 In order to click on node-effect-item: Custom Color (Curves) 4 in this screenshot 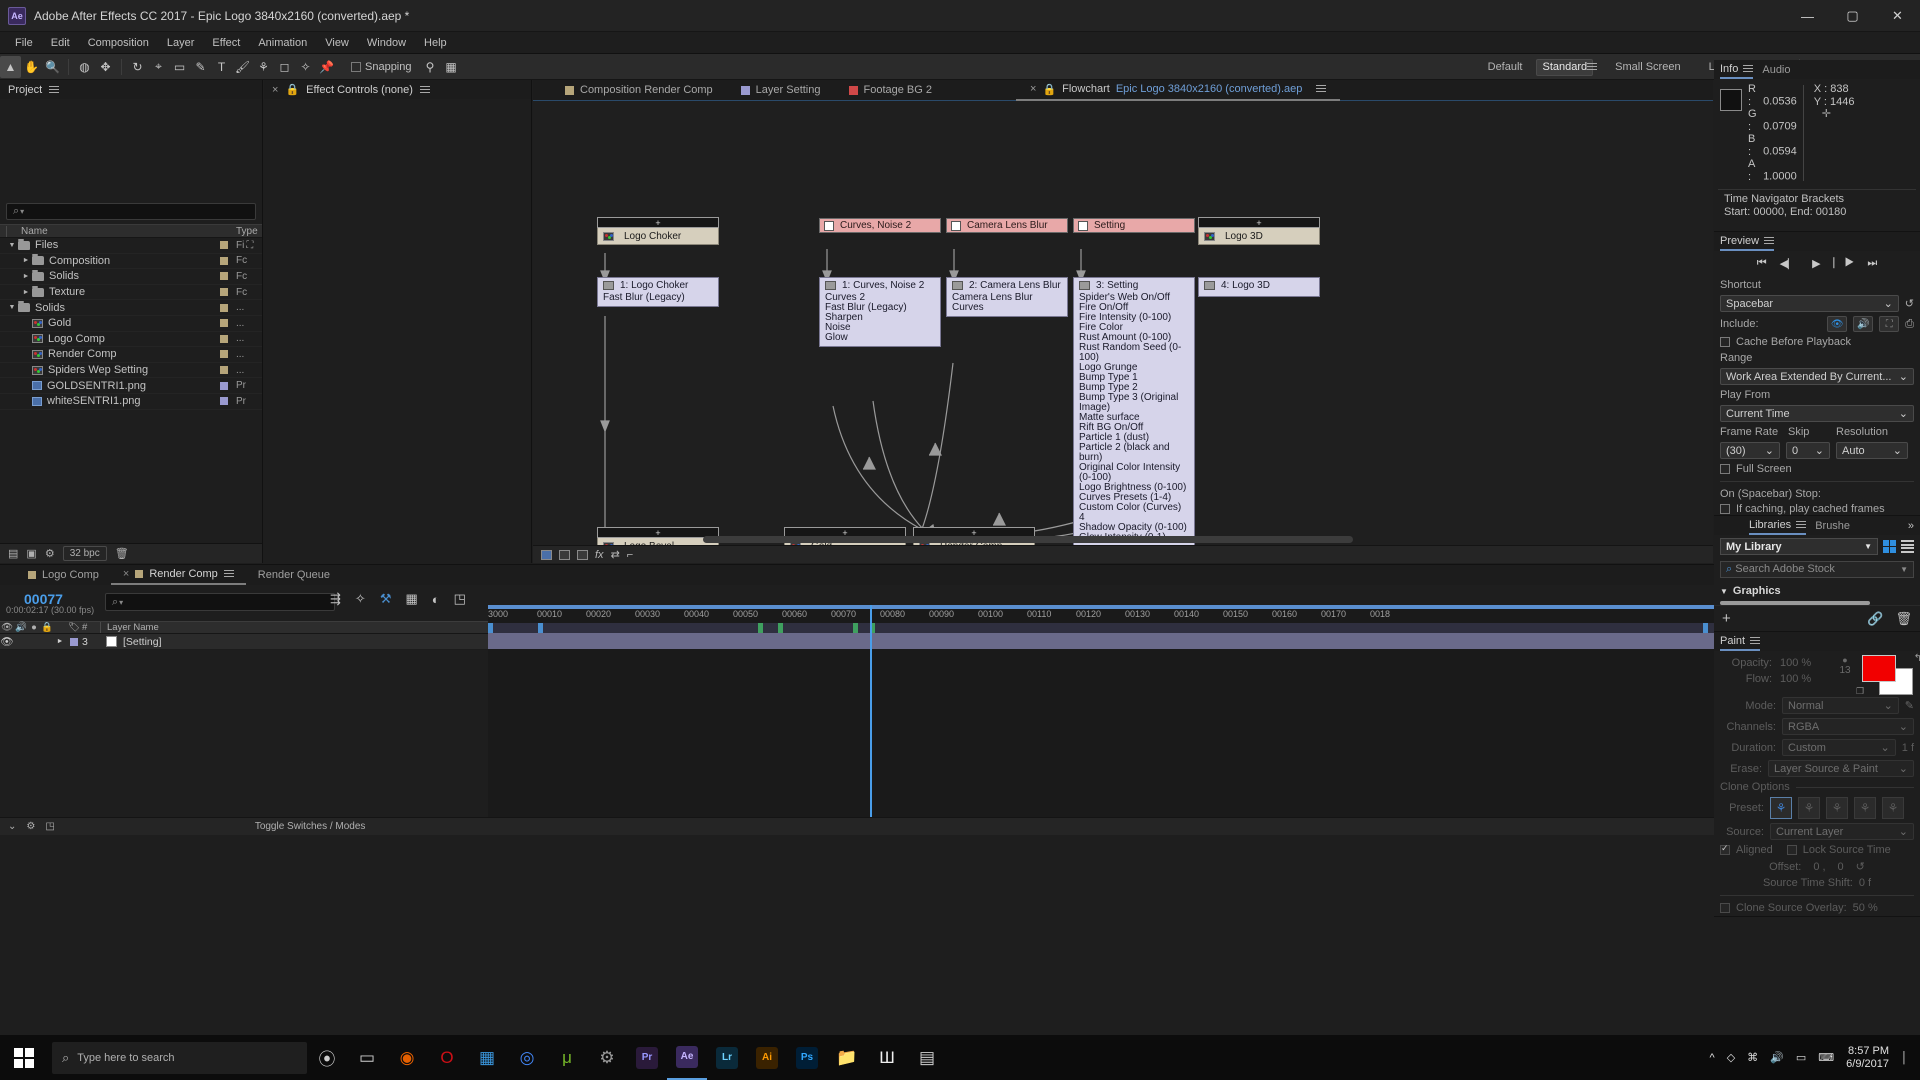, I will do `click(1134, 513)`.